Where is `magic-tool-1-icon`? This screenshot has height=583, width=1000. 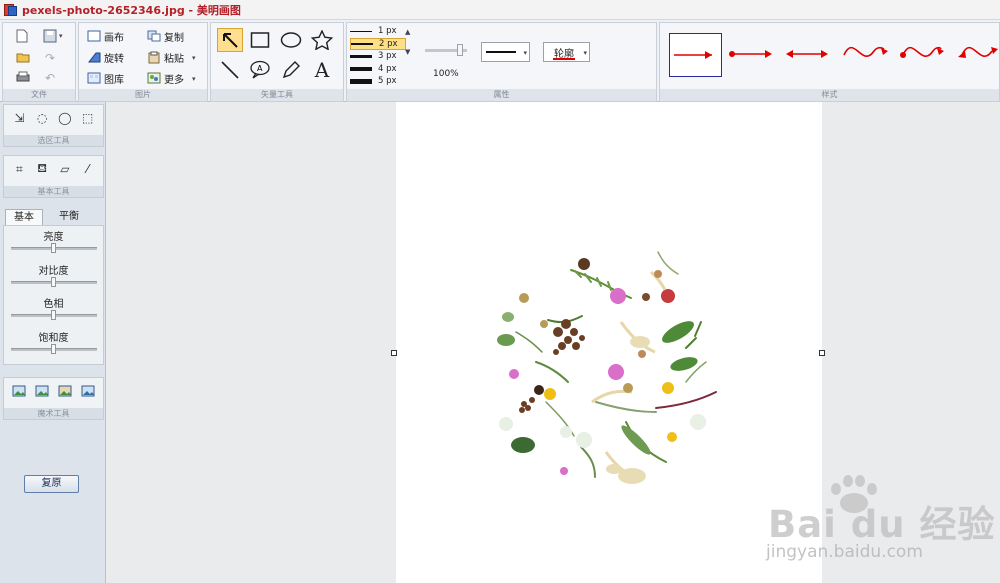 magic-tool-1-icon is located at coordinates (19, 391).